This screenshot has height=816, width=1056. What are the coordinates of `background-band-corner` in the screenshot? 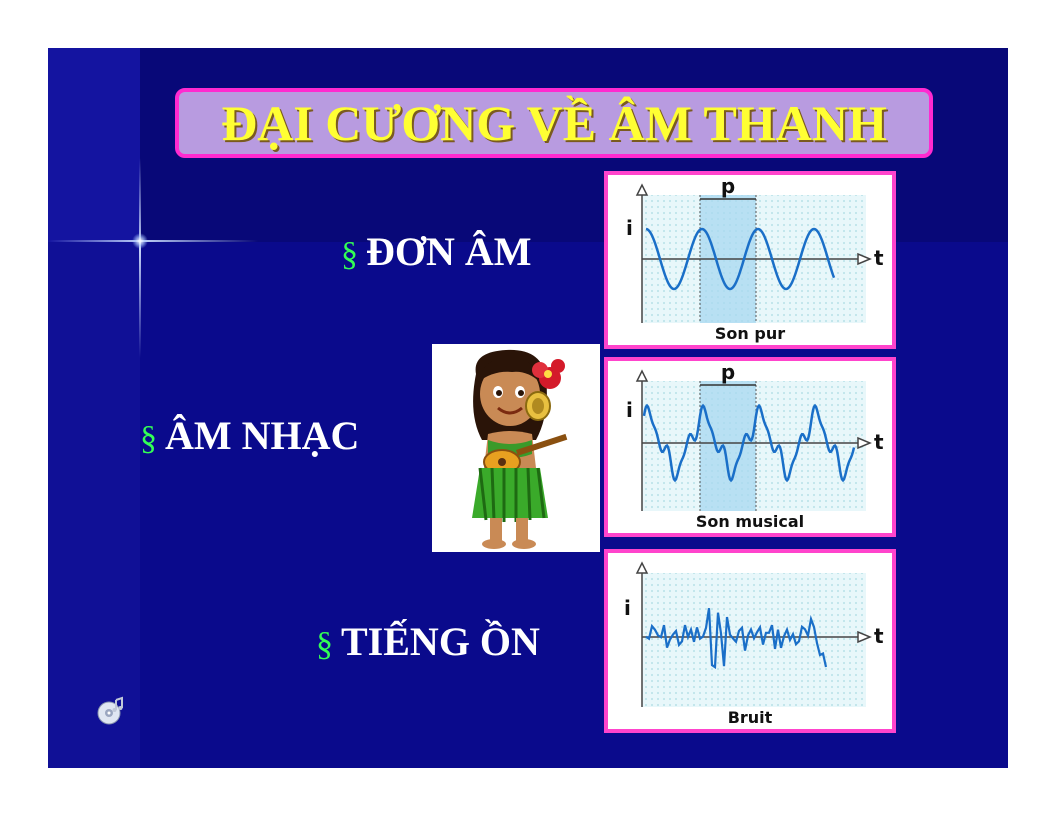 It's located at (94, 145).